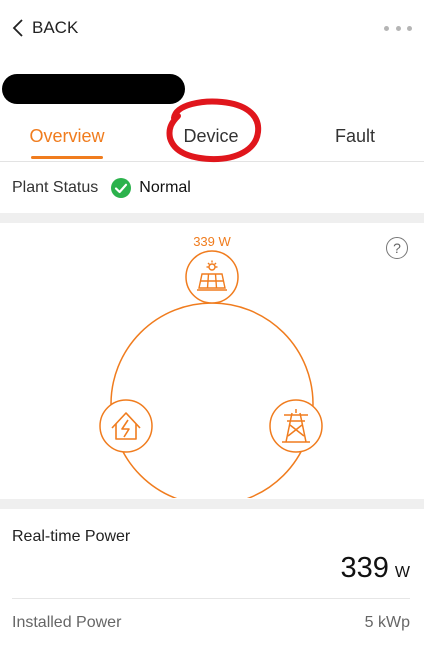 The width and height of the screenshot is (424, 649). Describe the element at coordinates (212, 188) in the screenshot. I see `plant-status-row: Plant Status Normal` at that location.